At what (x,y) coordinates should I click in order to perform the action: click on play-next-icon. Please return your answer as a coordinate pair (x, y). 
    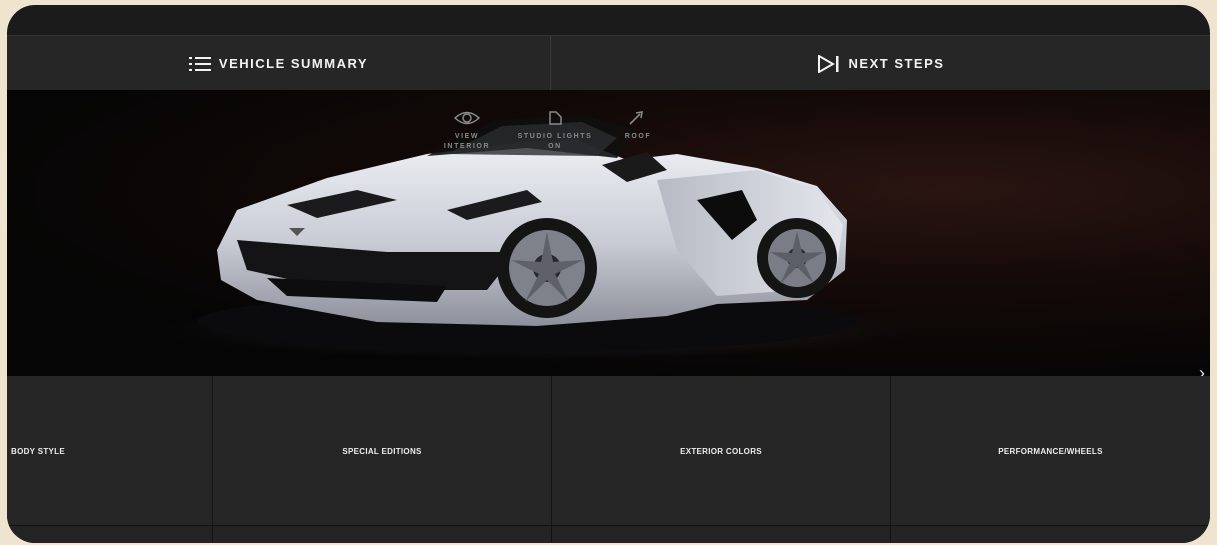
    Looking at the image, I should click on (828, 63).